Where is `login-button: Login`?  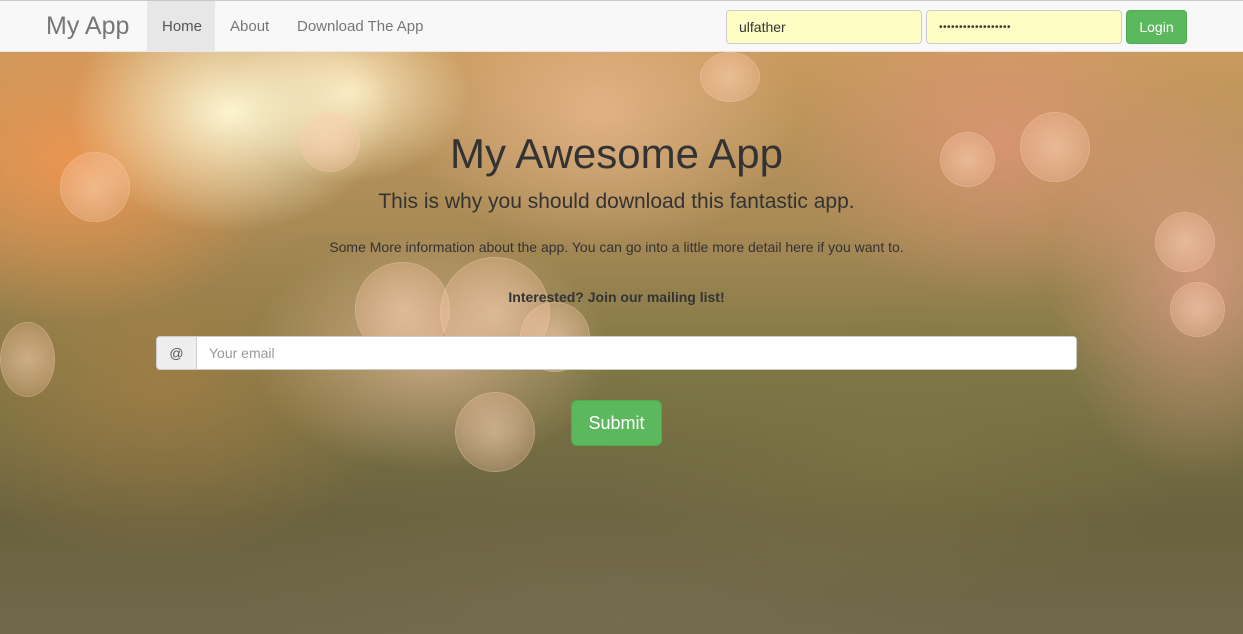
login-button: Login is located at coordinates (1156, 27).